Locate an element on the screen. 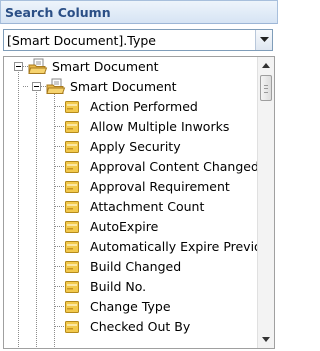 This screenshot has height=351, width=320. tree-field-item: Automatically Expire Previou is located at coordinates (161, 247).